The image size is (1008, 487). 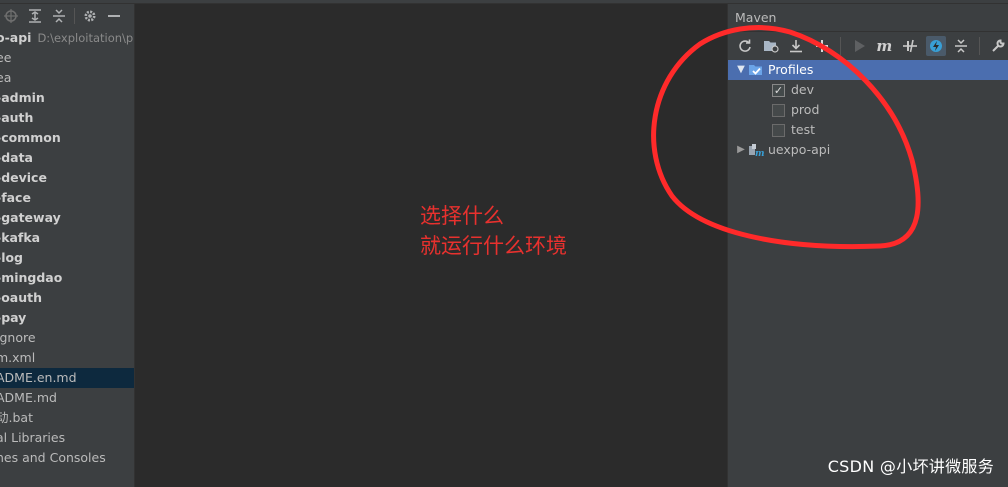 I want to click on project-tree-item-label: ea, so click(x=6, y=77).